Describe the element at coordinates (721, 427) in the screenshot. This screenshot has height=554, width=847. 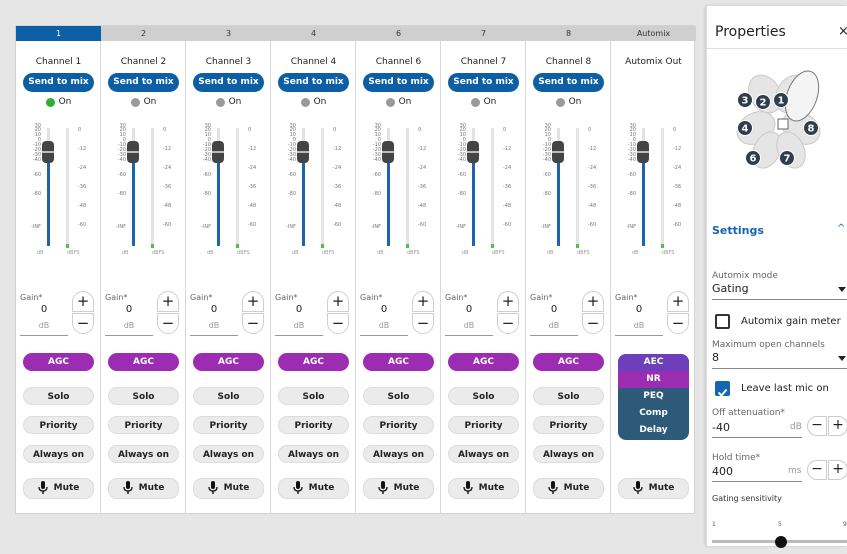
I see `off-attenuation-input: -40` at that location.